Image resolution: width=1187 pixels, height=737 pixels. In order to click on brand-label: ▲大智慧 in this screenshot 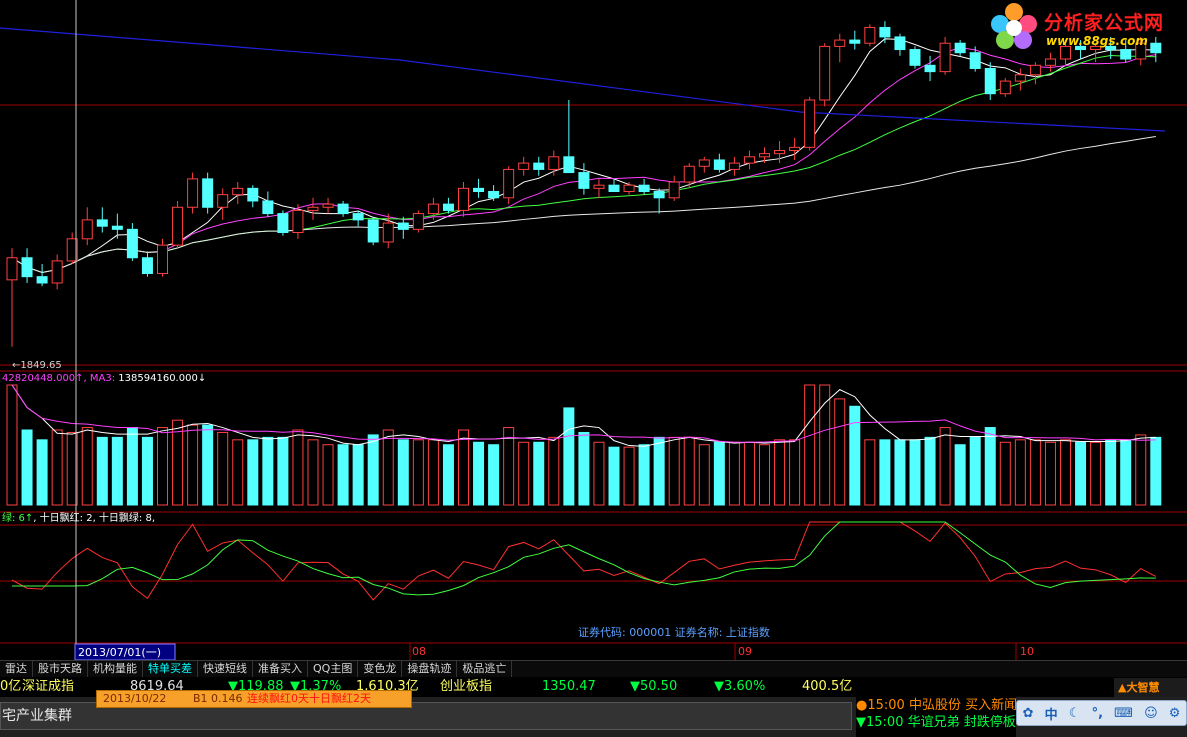, I will do `click(1150, 687)`.